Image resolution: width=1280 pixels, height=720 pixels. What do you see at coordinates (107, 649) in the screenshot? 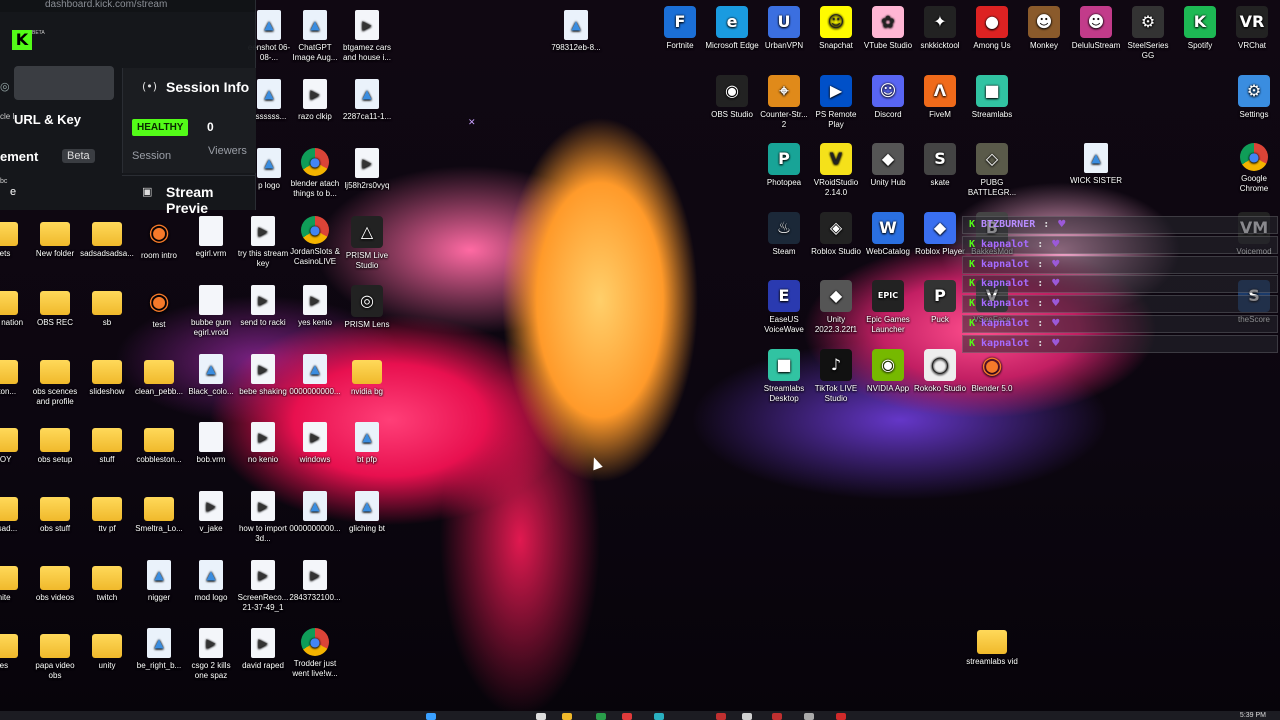
I see `desktop-icon: unity` at bounding box center [107, 649].